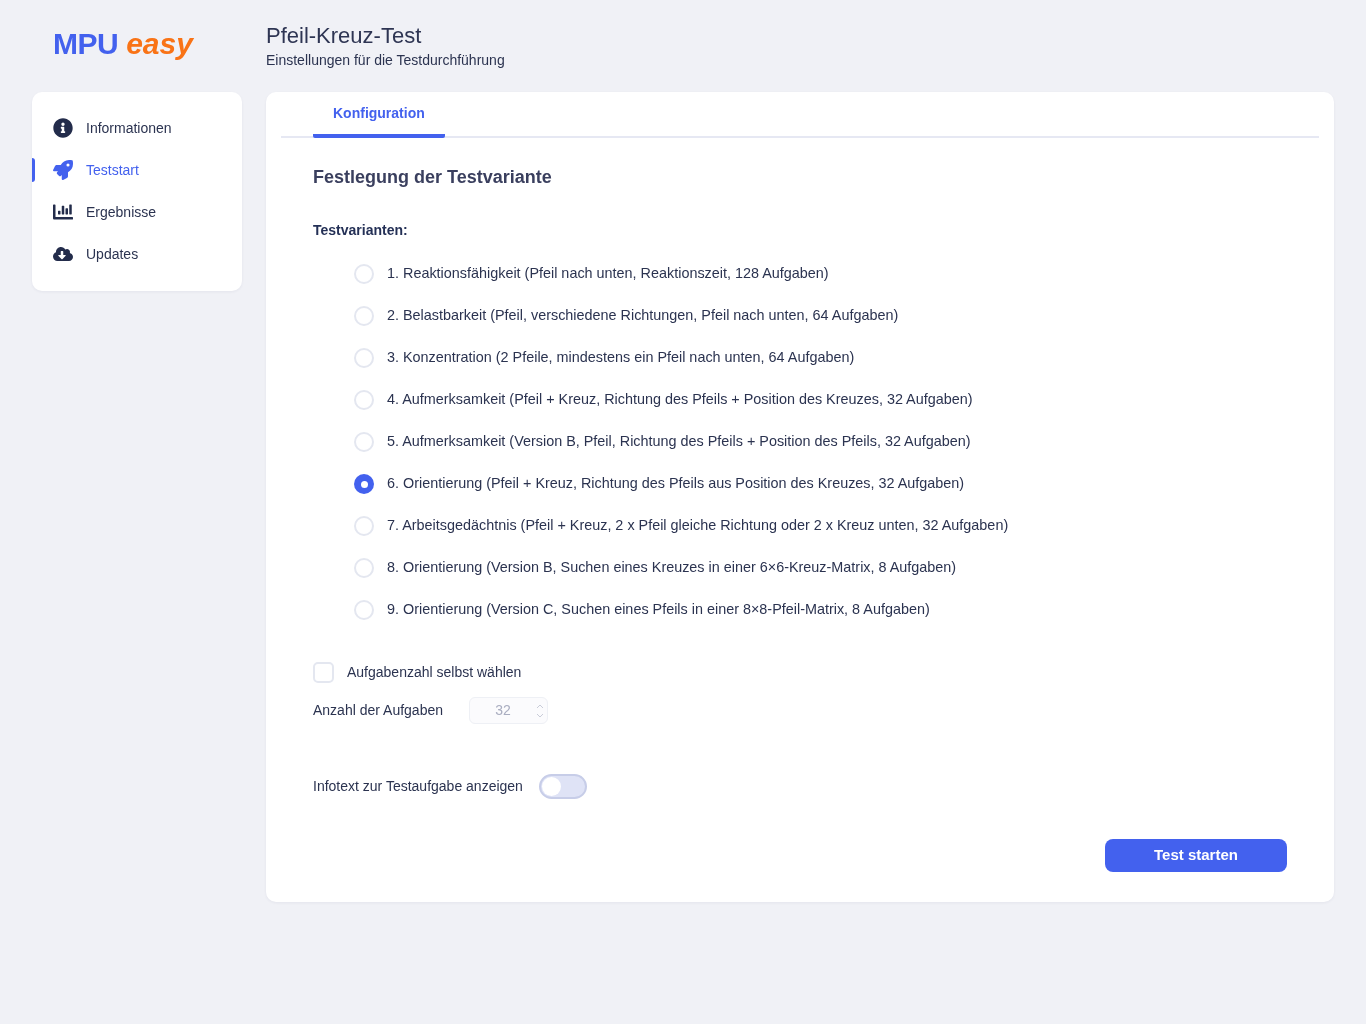 The width and height of the screenshot is (1366, 1024). What do you see at coordinates (344, 36) in the screenshot?
I see `page-title: Pfeil-Kreuz-Test` at bounding box center [344, 36].